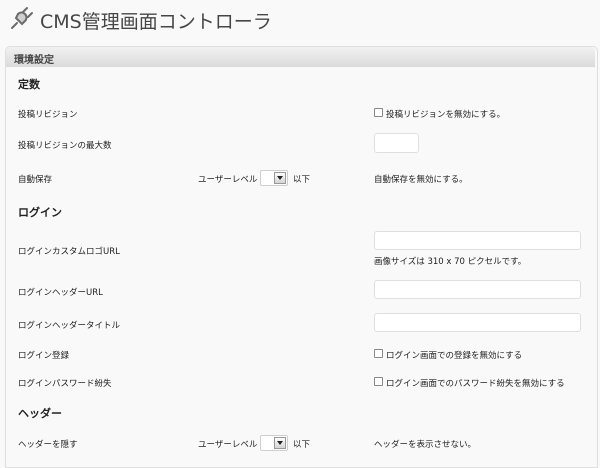 This screenshot has height=468, width=600. I want to click on header-level-suffix: 以下, so click(302, 445).